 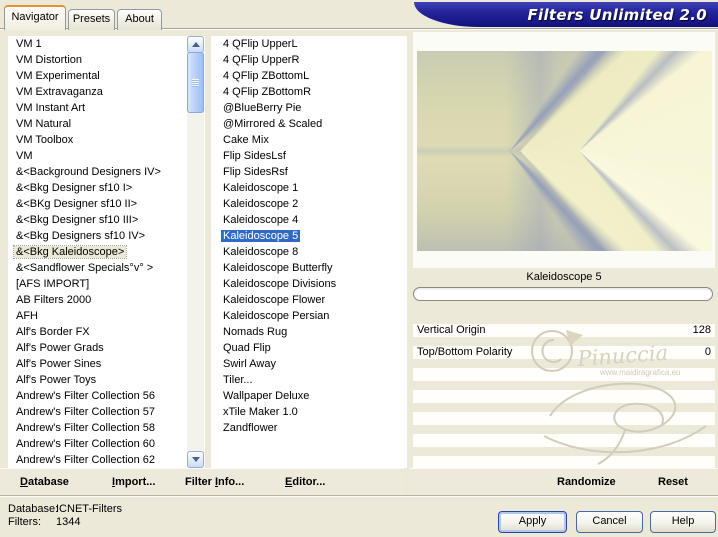 I want to click on list-item: Alf's Power Sines, so click(x=106, y=364).